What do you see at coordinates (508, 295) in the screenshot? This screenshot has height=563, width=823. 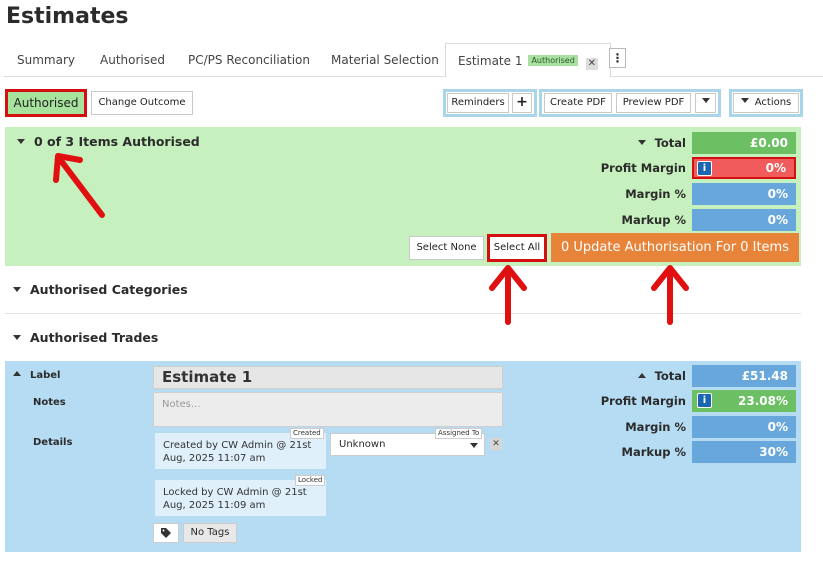 I see `annotation-arrow-select-all` at bounding box center [508, 295].